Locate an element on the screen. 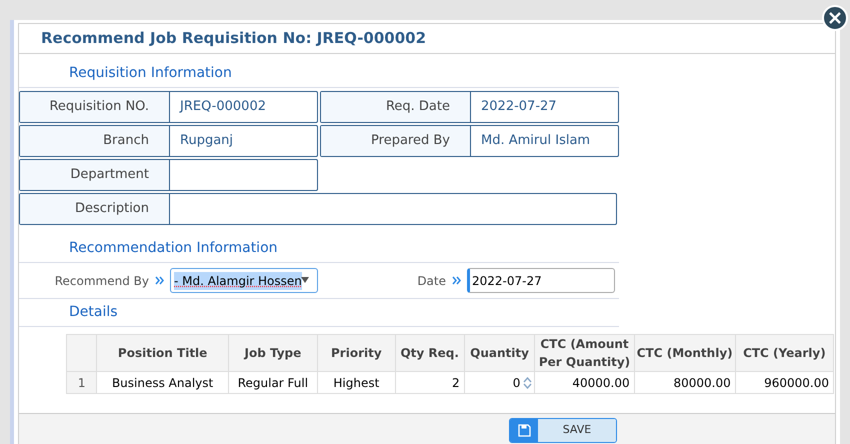 The height and width of the screenshot is (444, 850). table-cell: 40000.00 is located at coordinates (584, 383).